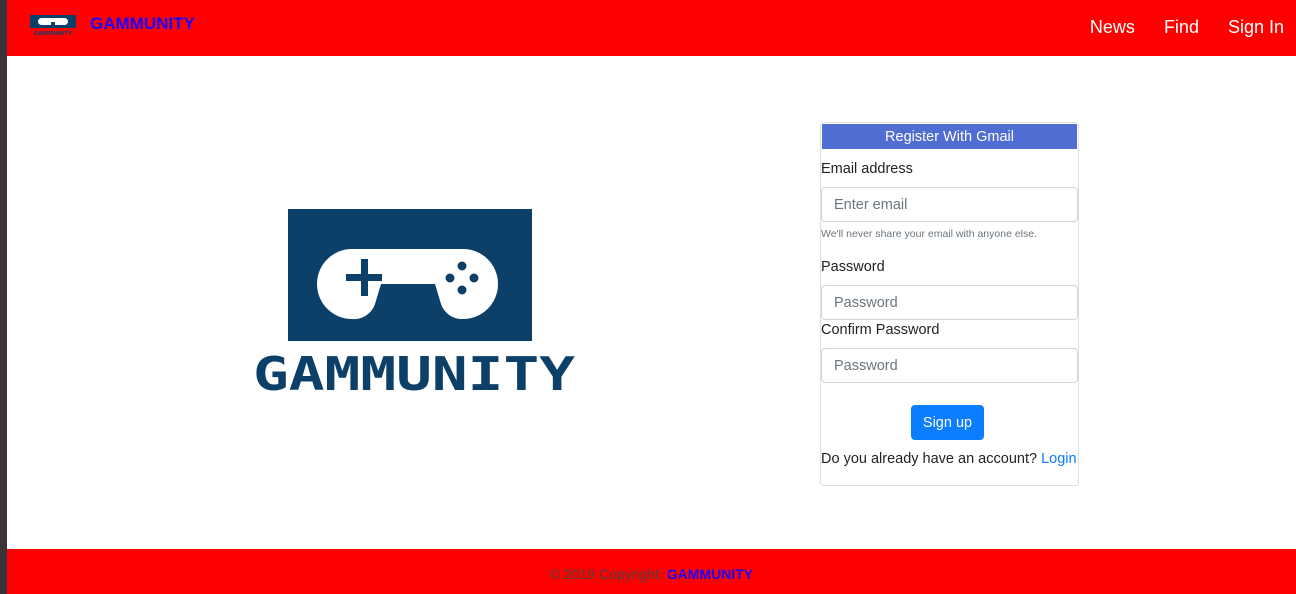 Image resolution: width=1296 pixels, height=594 pixels. Describe the element at coordinates (1058, 459) in the screenshot. I see `login-link: Login` at that location.